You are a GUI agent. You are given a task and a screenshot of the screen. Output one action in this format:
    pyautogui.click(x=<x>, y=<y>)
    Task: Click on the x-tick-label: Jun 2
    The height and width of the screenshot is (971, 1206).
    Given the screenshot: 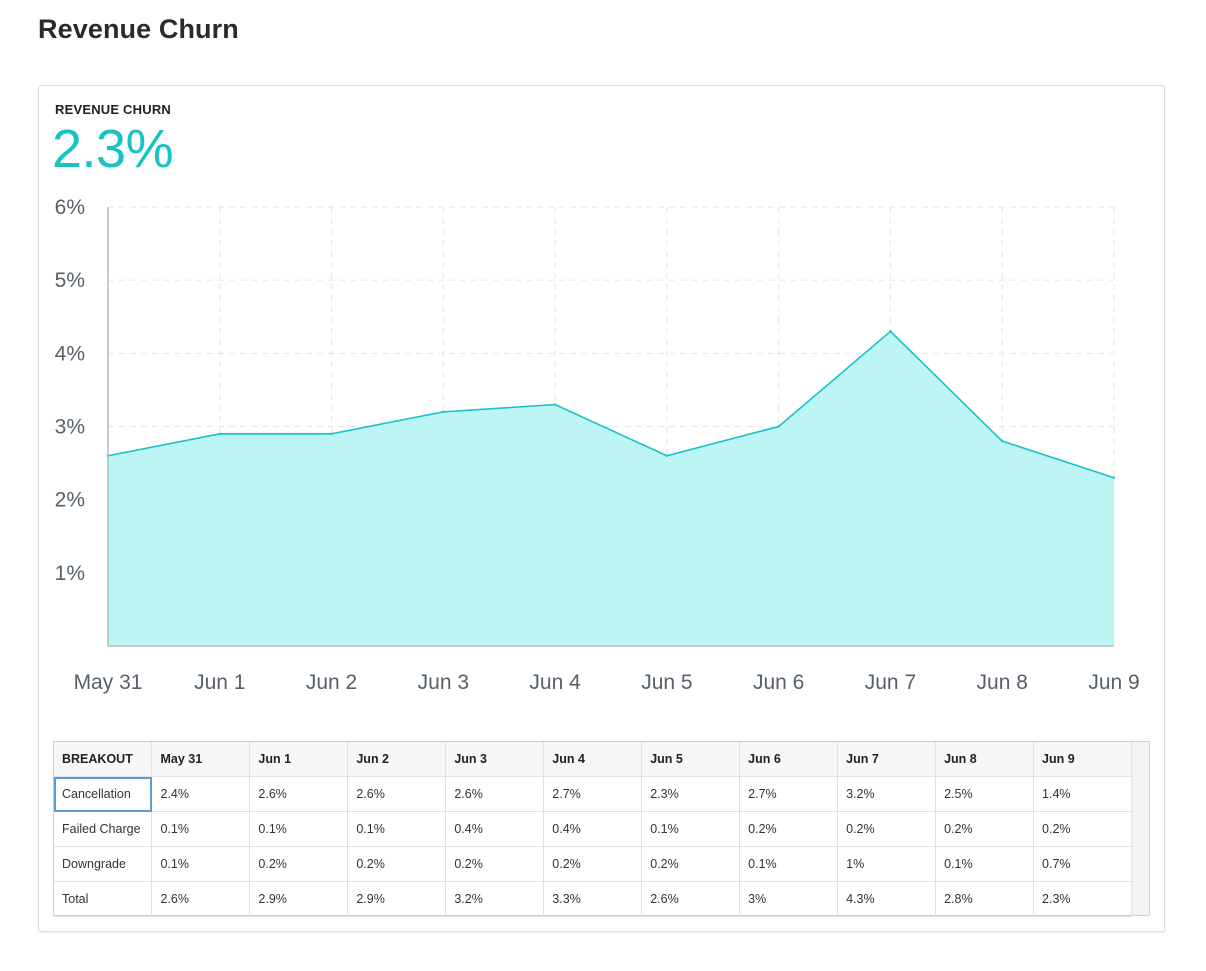 What is the action you would take?
    pyautogui.click(x=331, y=682)
    